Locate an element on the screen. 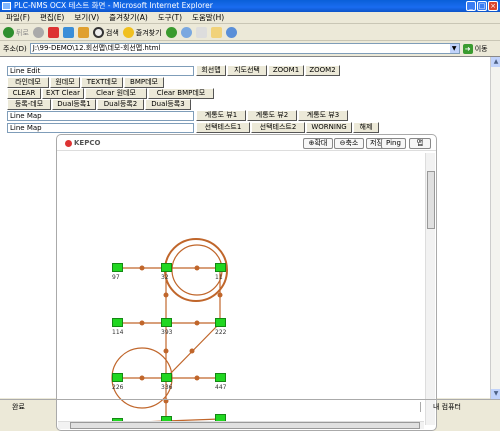 The width and height of the screenshot is (500, 431). refresh-icon is located at coordinates (68, 32).